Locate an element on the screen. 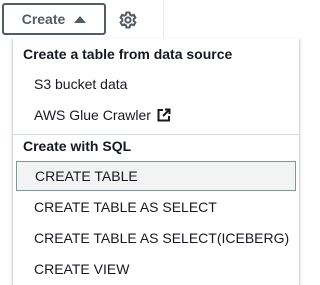 The width and height of the screenshot is (320, 285). group-title-data-source: Create a table from data source is located at coordinates (128, 54).